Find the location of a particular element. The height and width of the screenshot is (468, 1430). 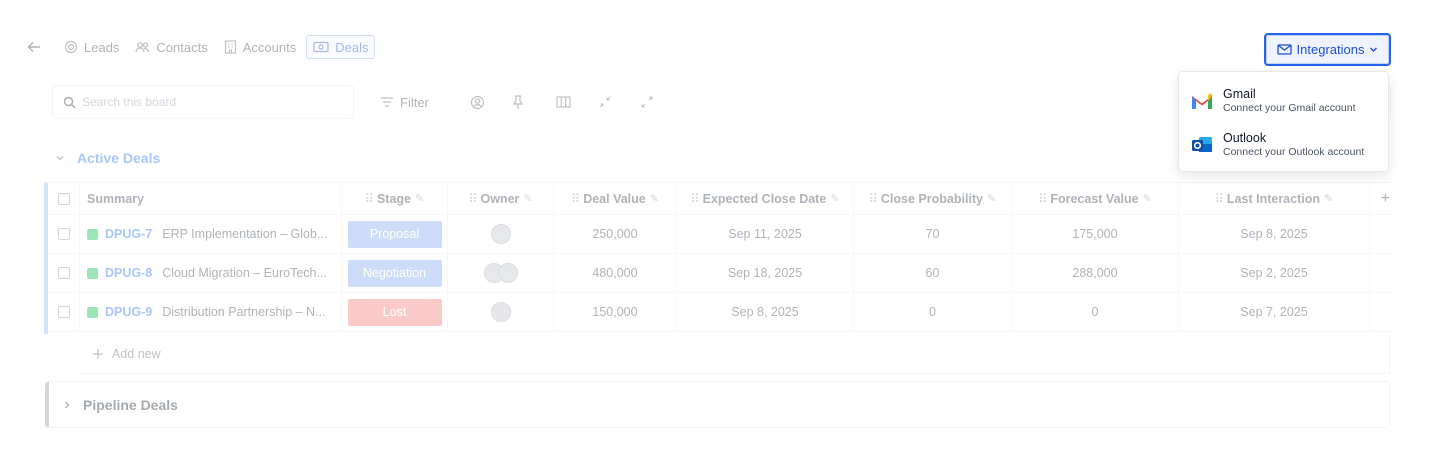

probability-cell: 70 is located at coordinates (933, 234).